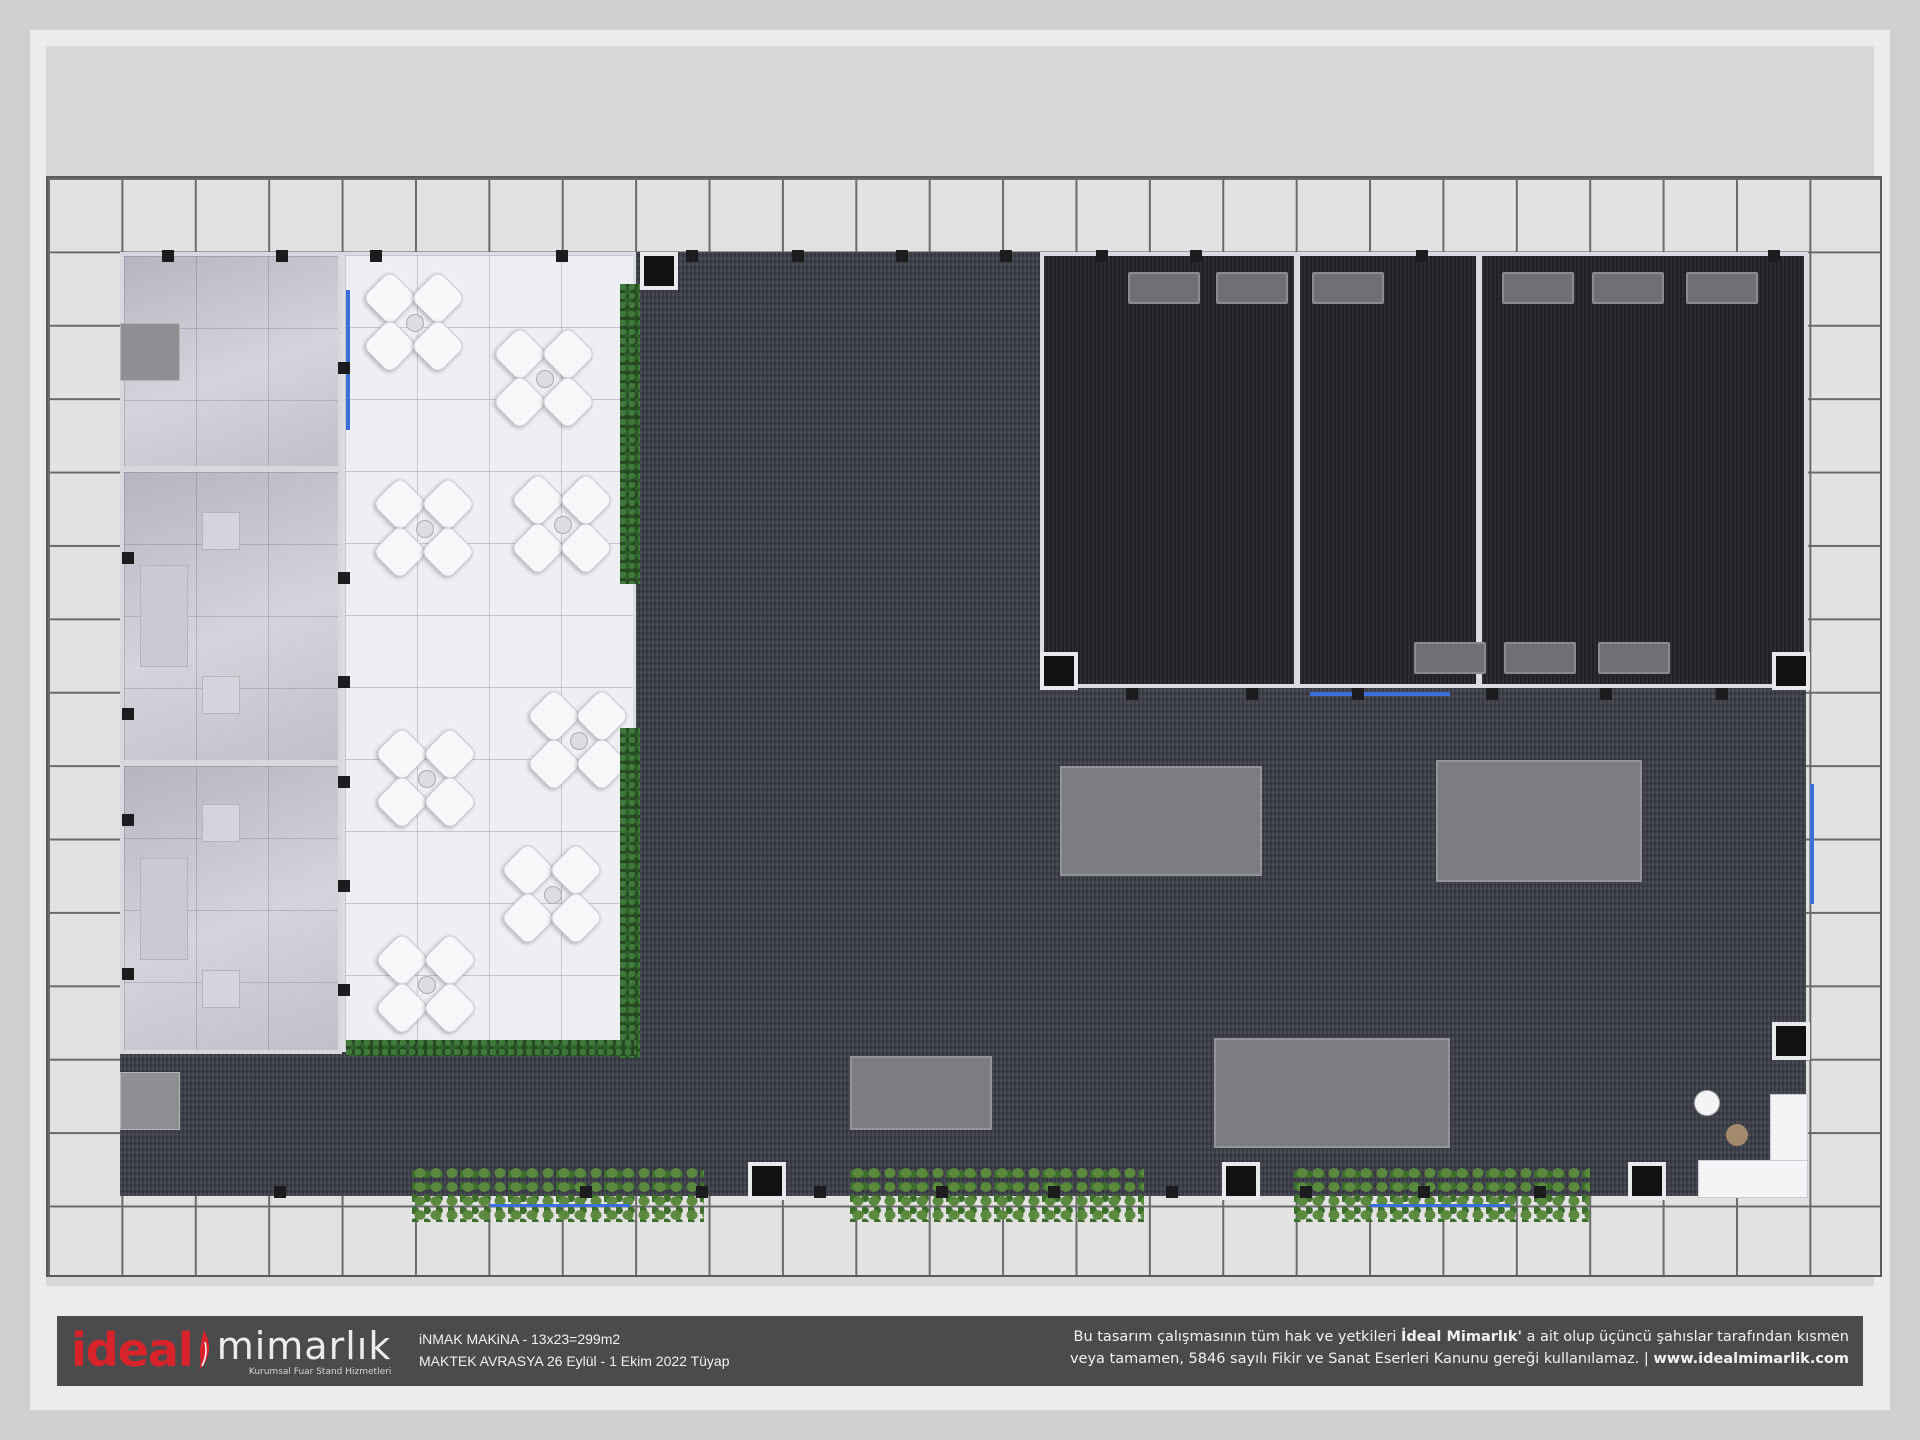  Describe the element at coordinates (132, 1350) in the screenshot. I see `logo-wordmark-ideal: ideal` at that location.